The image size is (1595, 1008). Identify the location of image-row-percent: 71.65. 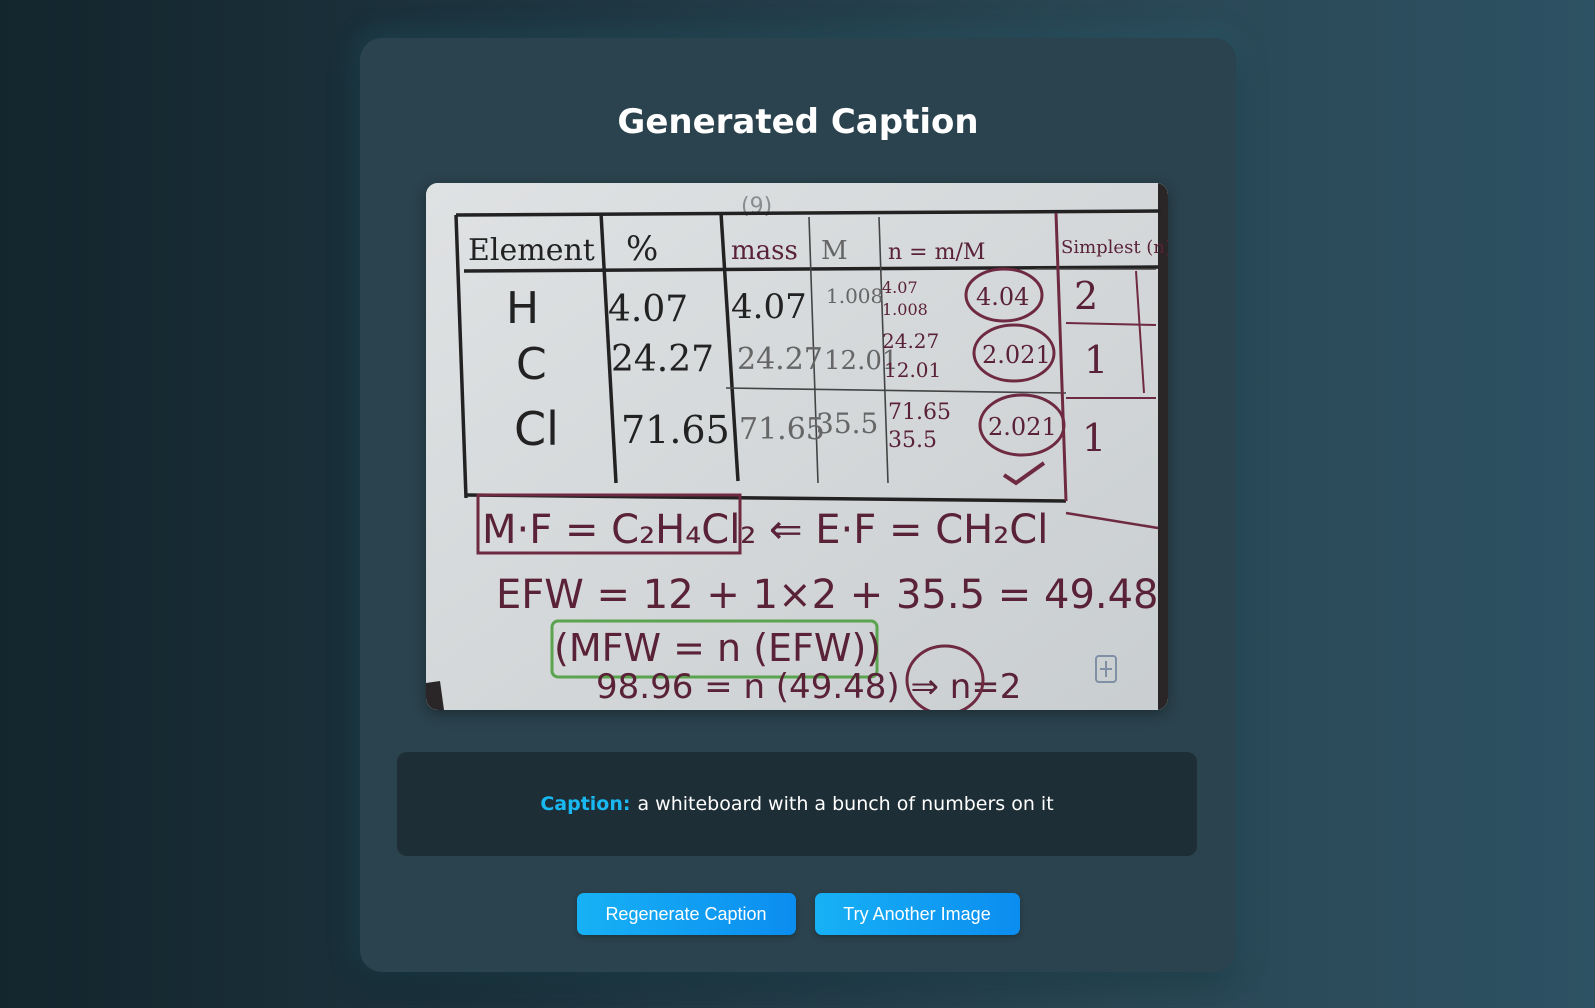
(675, 430).